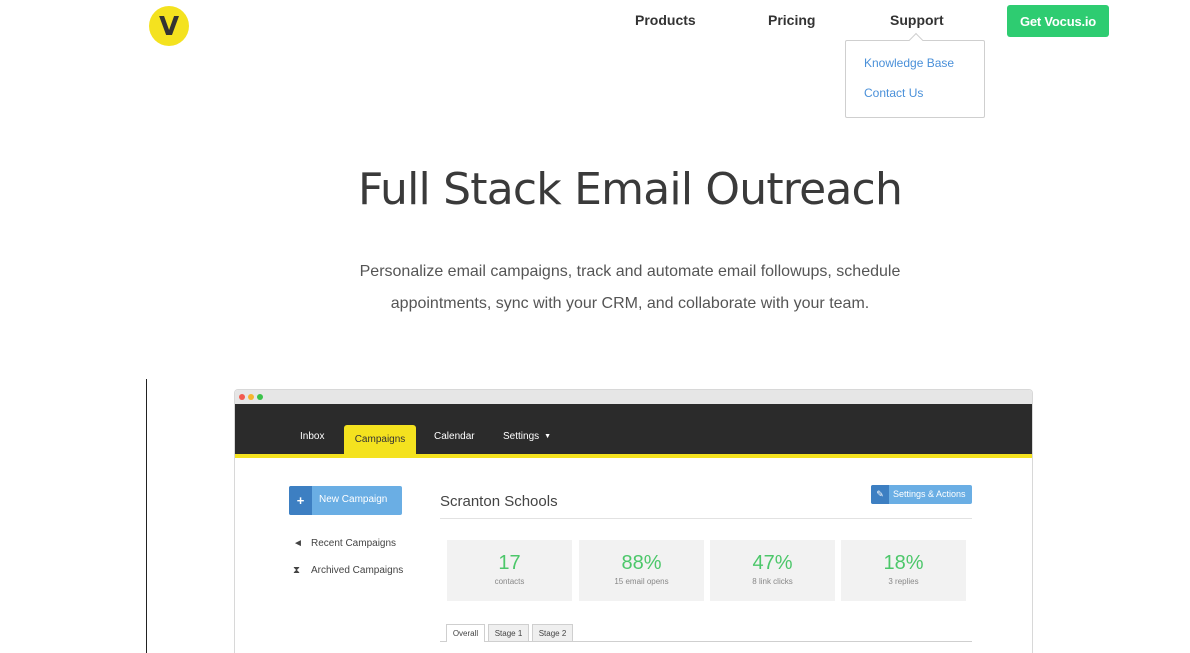 This screenshot has height=653, width=1190. What do you see at coordinates (465, 633) in the screenshot?
I see `sub-tab-overall: Overall` at bounding box center [465, 633].